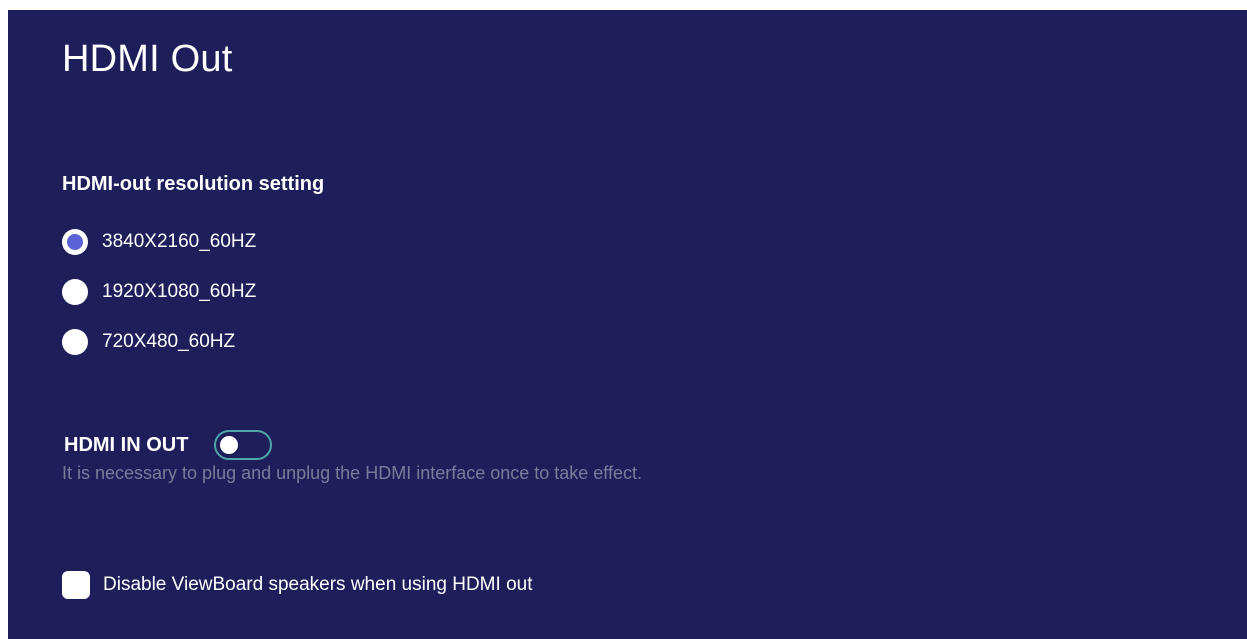 The height and width of the screenshot is (639, 1247). What do you see at coordinates (169, 341) in the screenshot?
I see `resolution-option-label: 720X480_60HZ` at bounding box center [169, 341].